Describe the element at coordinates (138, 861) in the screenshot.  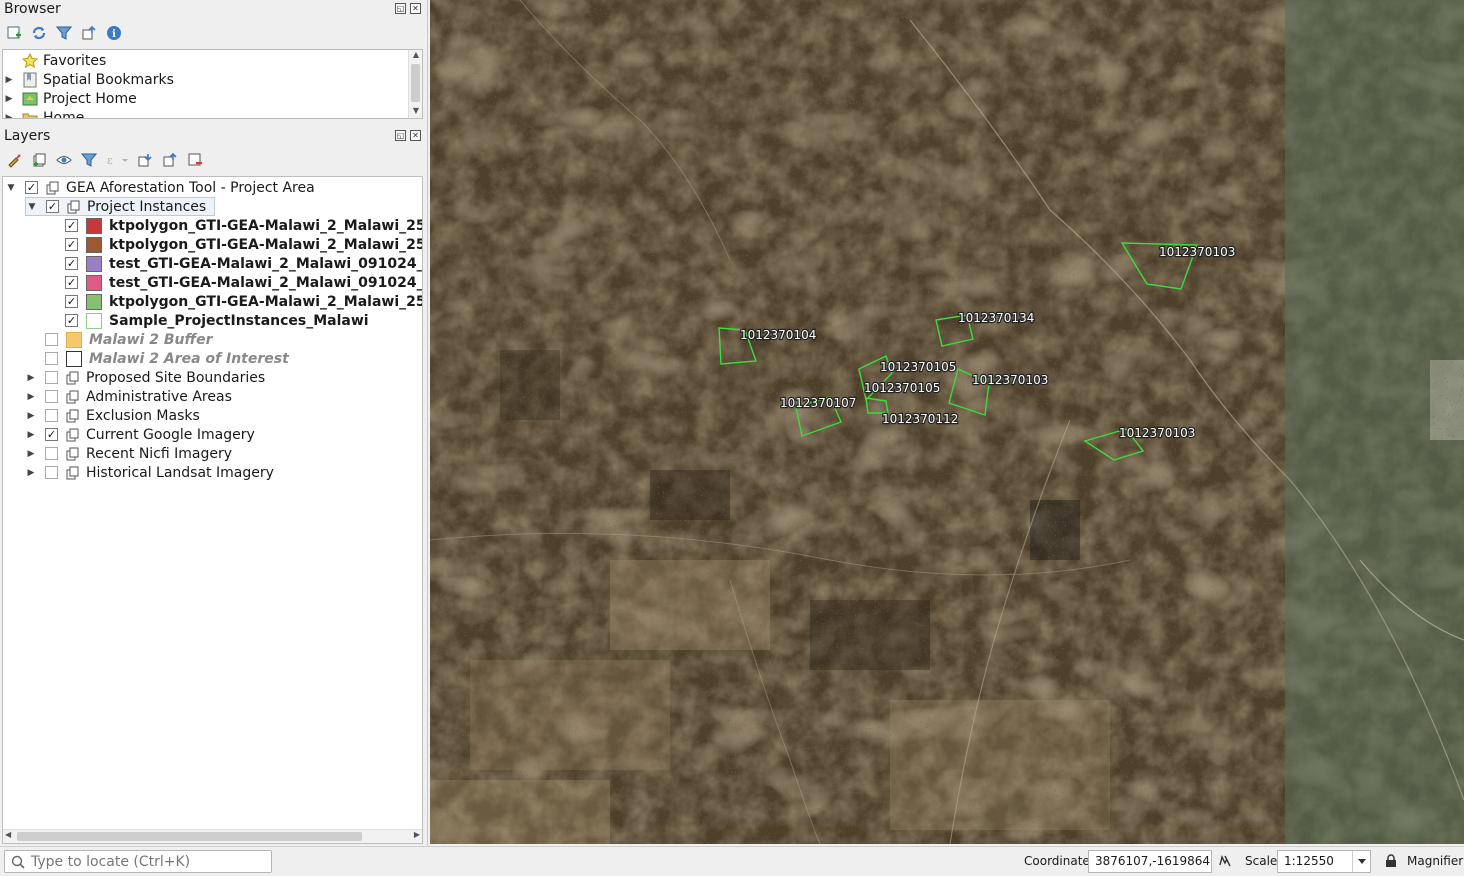
I see `locator-search-input: Type to locate (Ctrl+K)` at that location.